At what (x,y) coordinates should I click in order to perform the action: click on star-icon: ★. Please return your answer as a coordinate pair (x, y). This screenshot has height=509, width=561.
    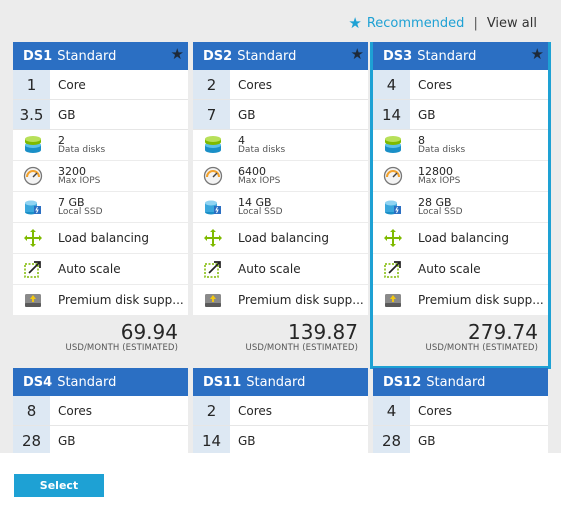
    Looking at the image, I should click on (355, 22).